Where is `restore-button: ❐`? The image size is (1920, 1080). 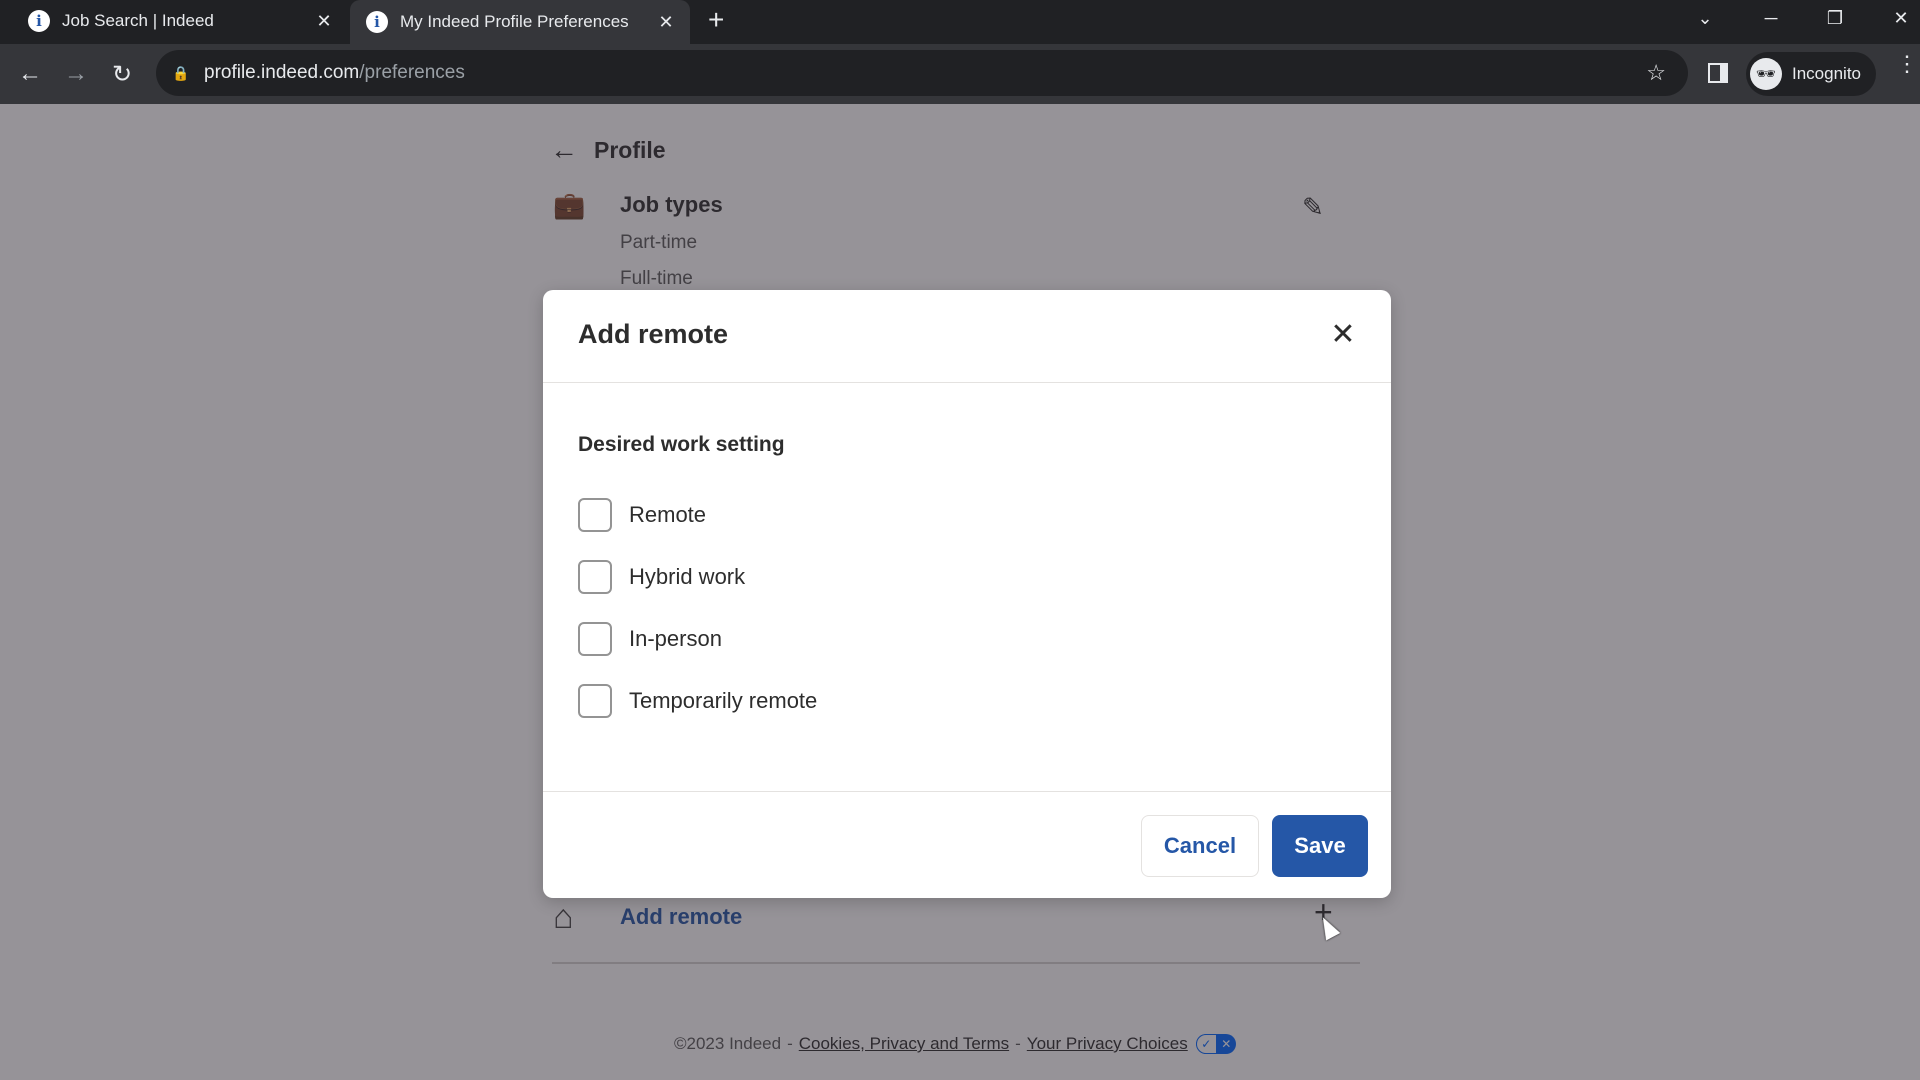
restore-button: ❐ is located at coordinates (1835, 18).